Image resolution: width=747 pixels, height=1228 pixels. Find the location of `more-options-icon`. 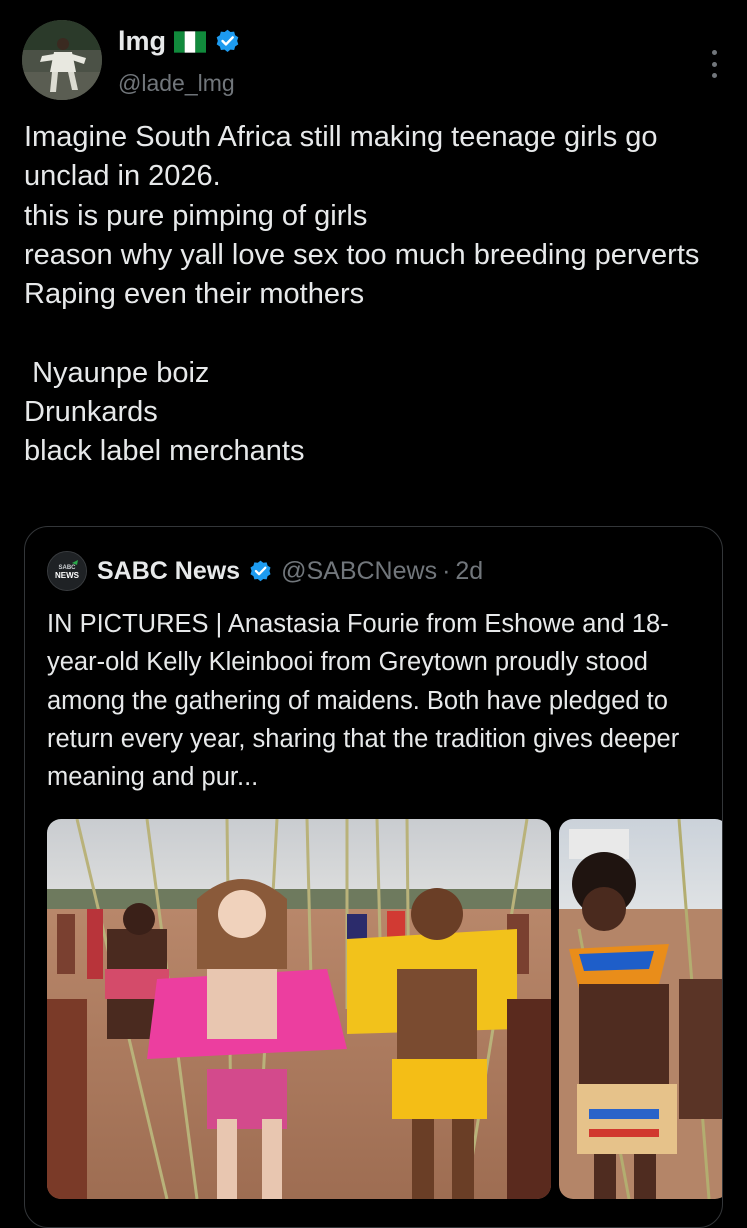

more-options-icon is located at coordinates (714, 64).